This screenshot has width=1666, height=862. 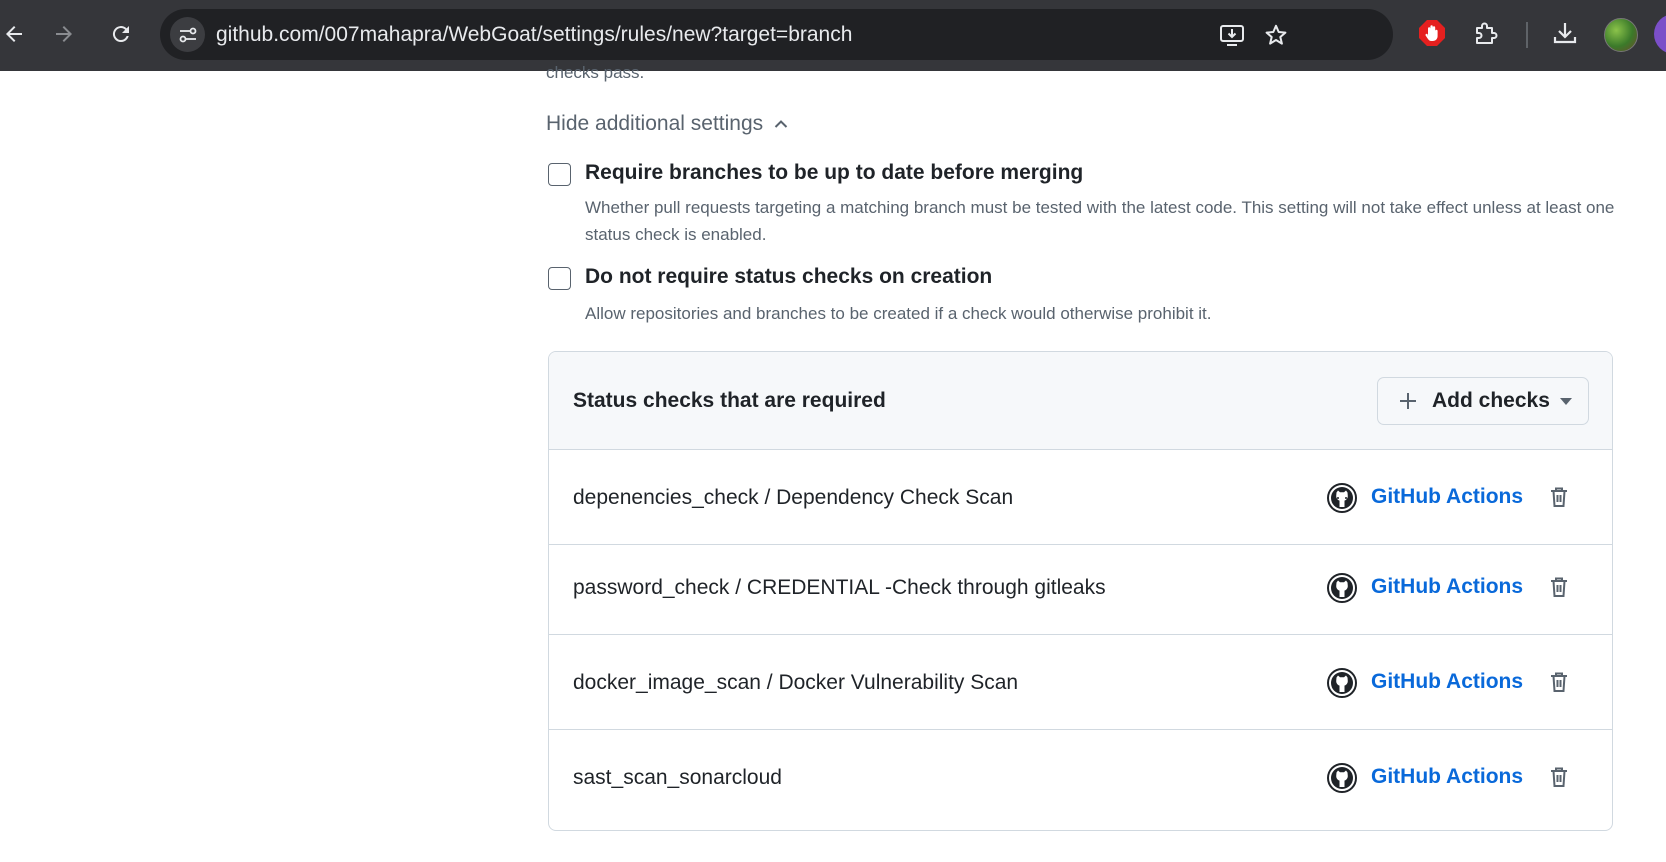 What do you see at coordinates (1621, 35) in the screenshot?
I see `profile-avatar` at bounding box center [1621, 35].